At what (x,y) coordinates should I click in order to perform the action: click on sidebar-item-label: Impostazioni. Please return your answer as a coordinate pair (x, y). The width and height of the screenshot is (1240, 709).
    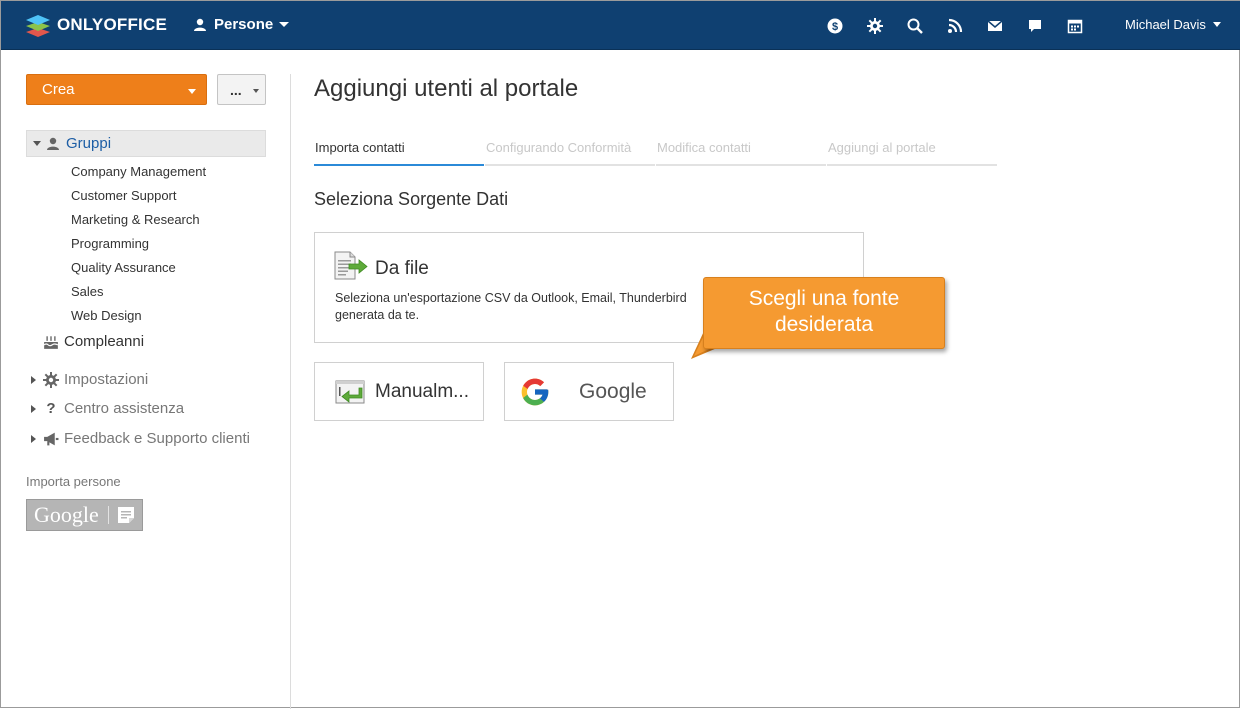
    Looking at the image, I should click on (106, 379).